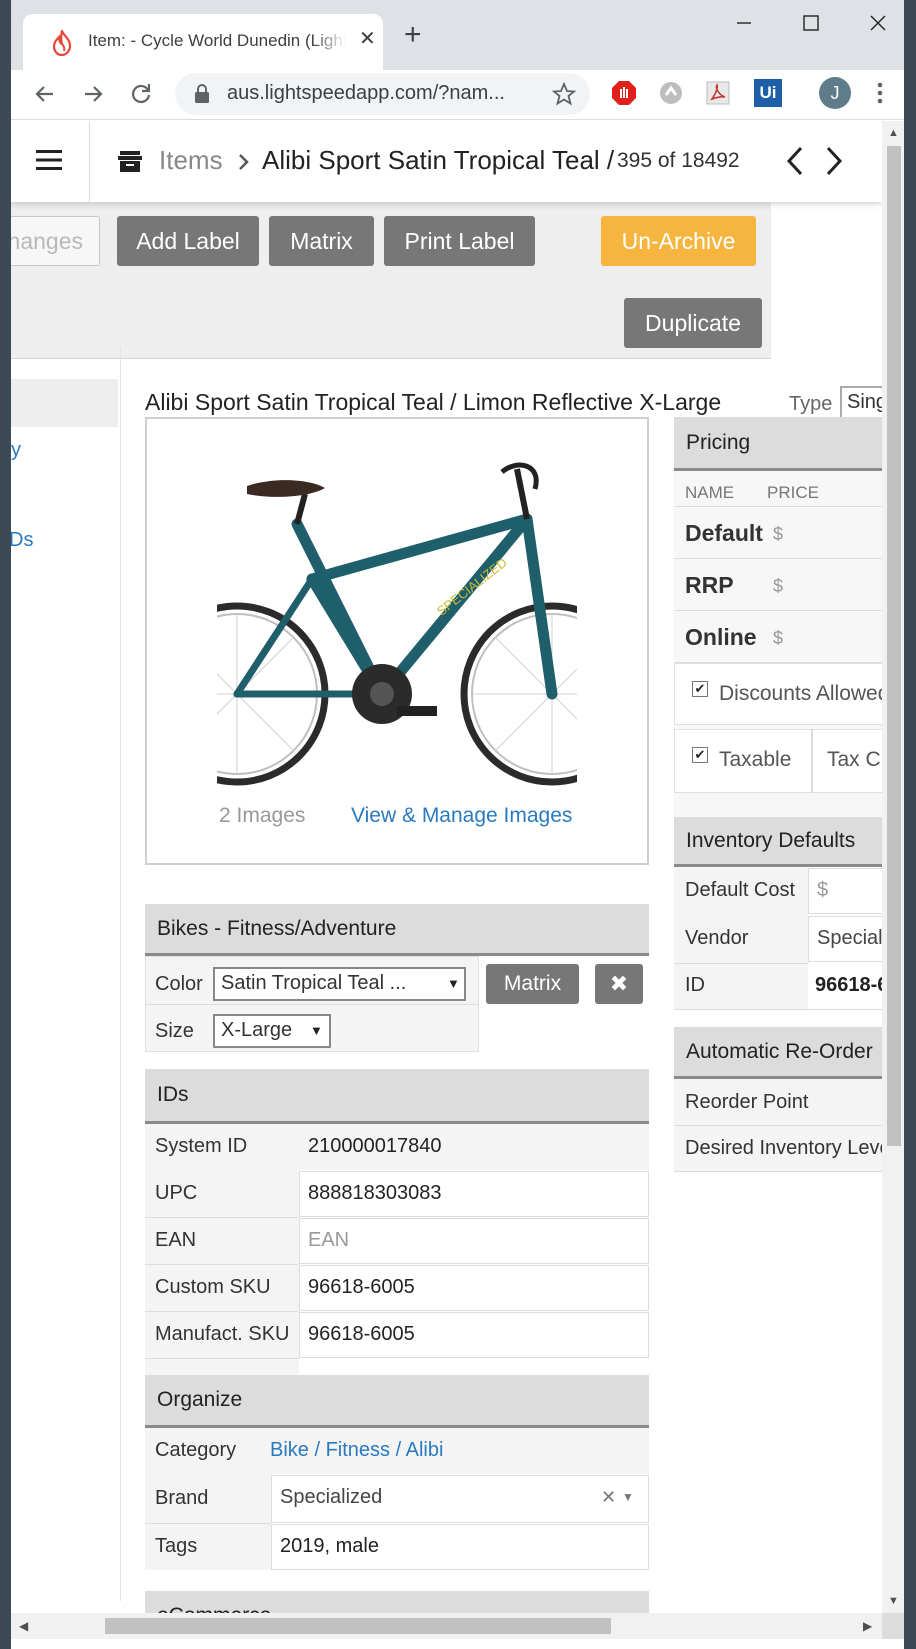 Image resolution: width=916 pixels, height=1649 pixels. What do you see at coordinates (695, 985) in the screenshot?
I see `inventory-id-label: ID` at bounding box center [695, 985].